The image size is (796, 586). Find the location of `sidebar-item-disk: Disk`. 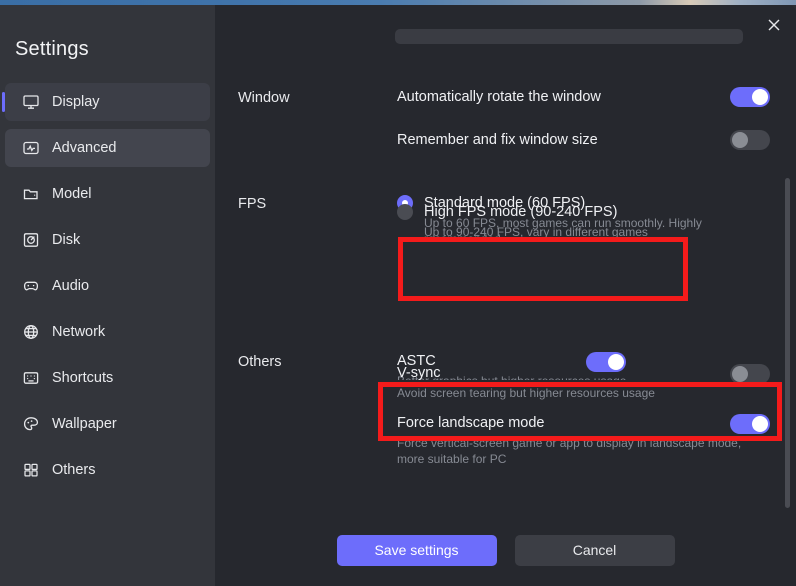

sidebar-item-disk: Disk is located at coordinates (107, 240).